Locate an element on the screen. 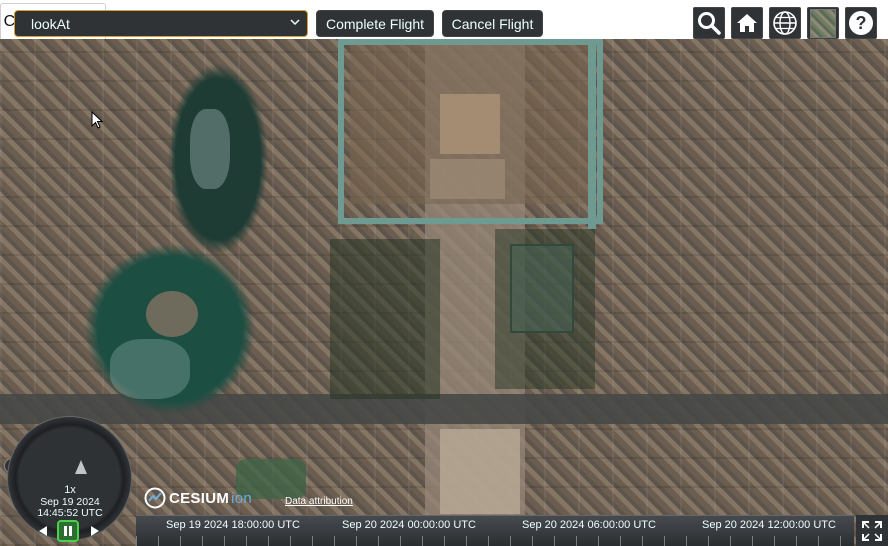  complete-flight-button: Complete Flight is located at coordinates (375, 23).